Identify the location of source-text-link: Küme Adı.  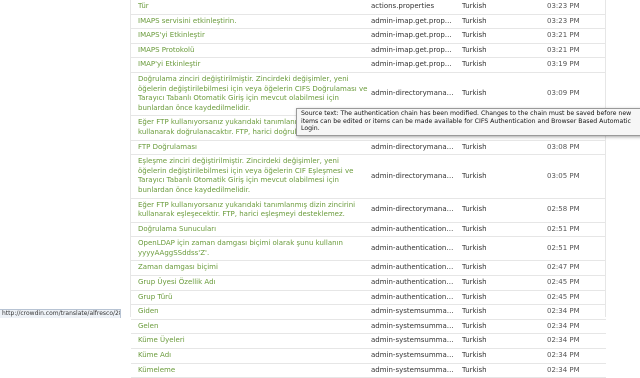
(250, 356).